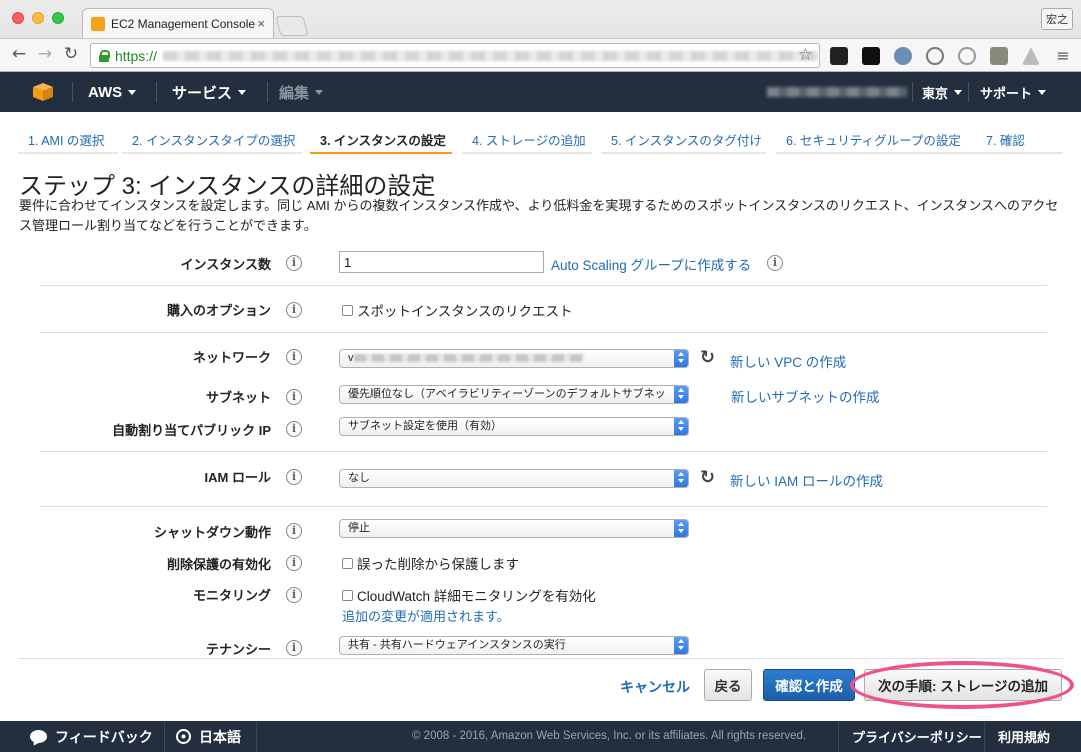 The height and width of the screenshot is (752, 1081). I want to click on step-add-storage: 4. ストレージの追加, so click(527, 139).